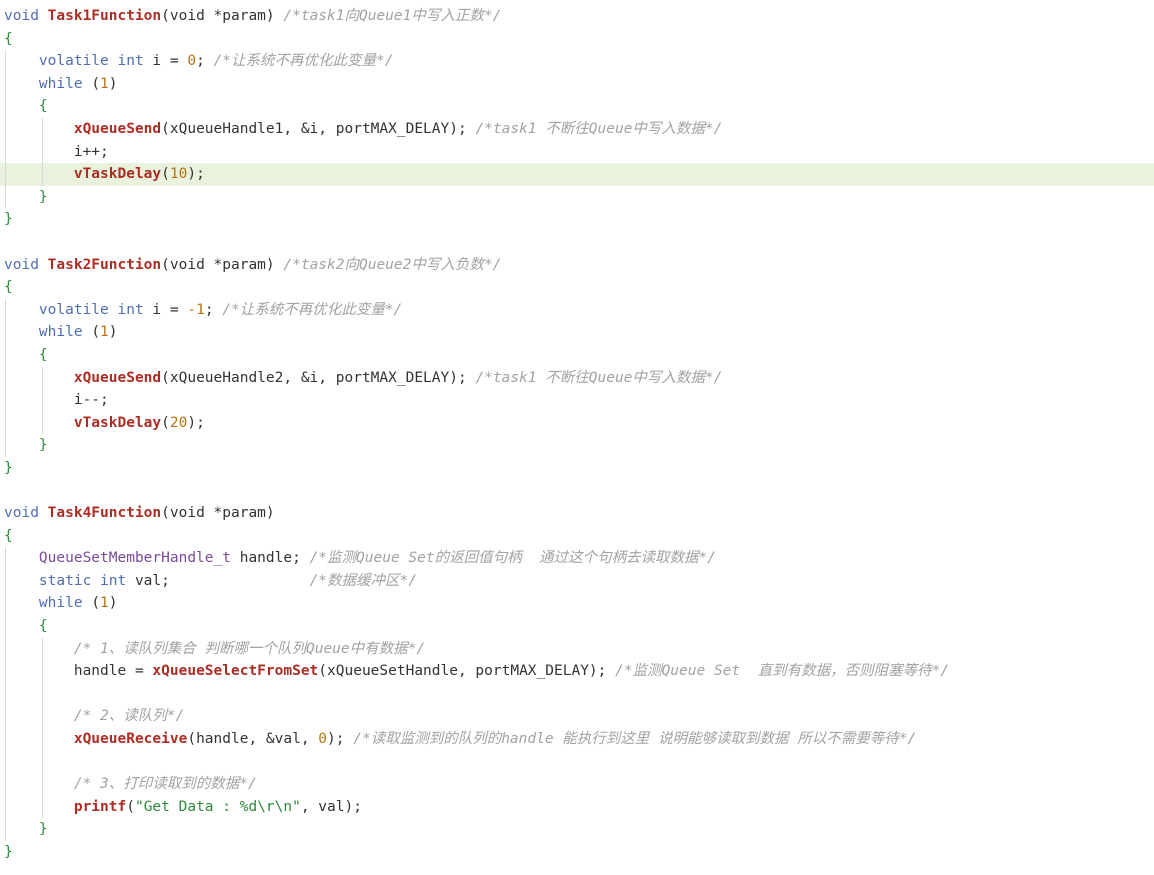 This screenshot has width=1154, height=875. What do you see at coordinates (577, 61) in the screenshot?
I see `code-line: volatile int i = 0; /*让系统不再优化此变量*/` at bounding box center [577, 61].